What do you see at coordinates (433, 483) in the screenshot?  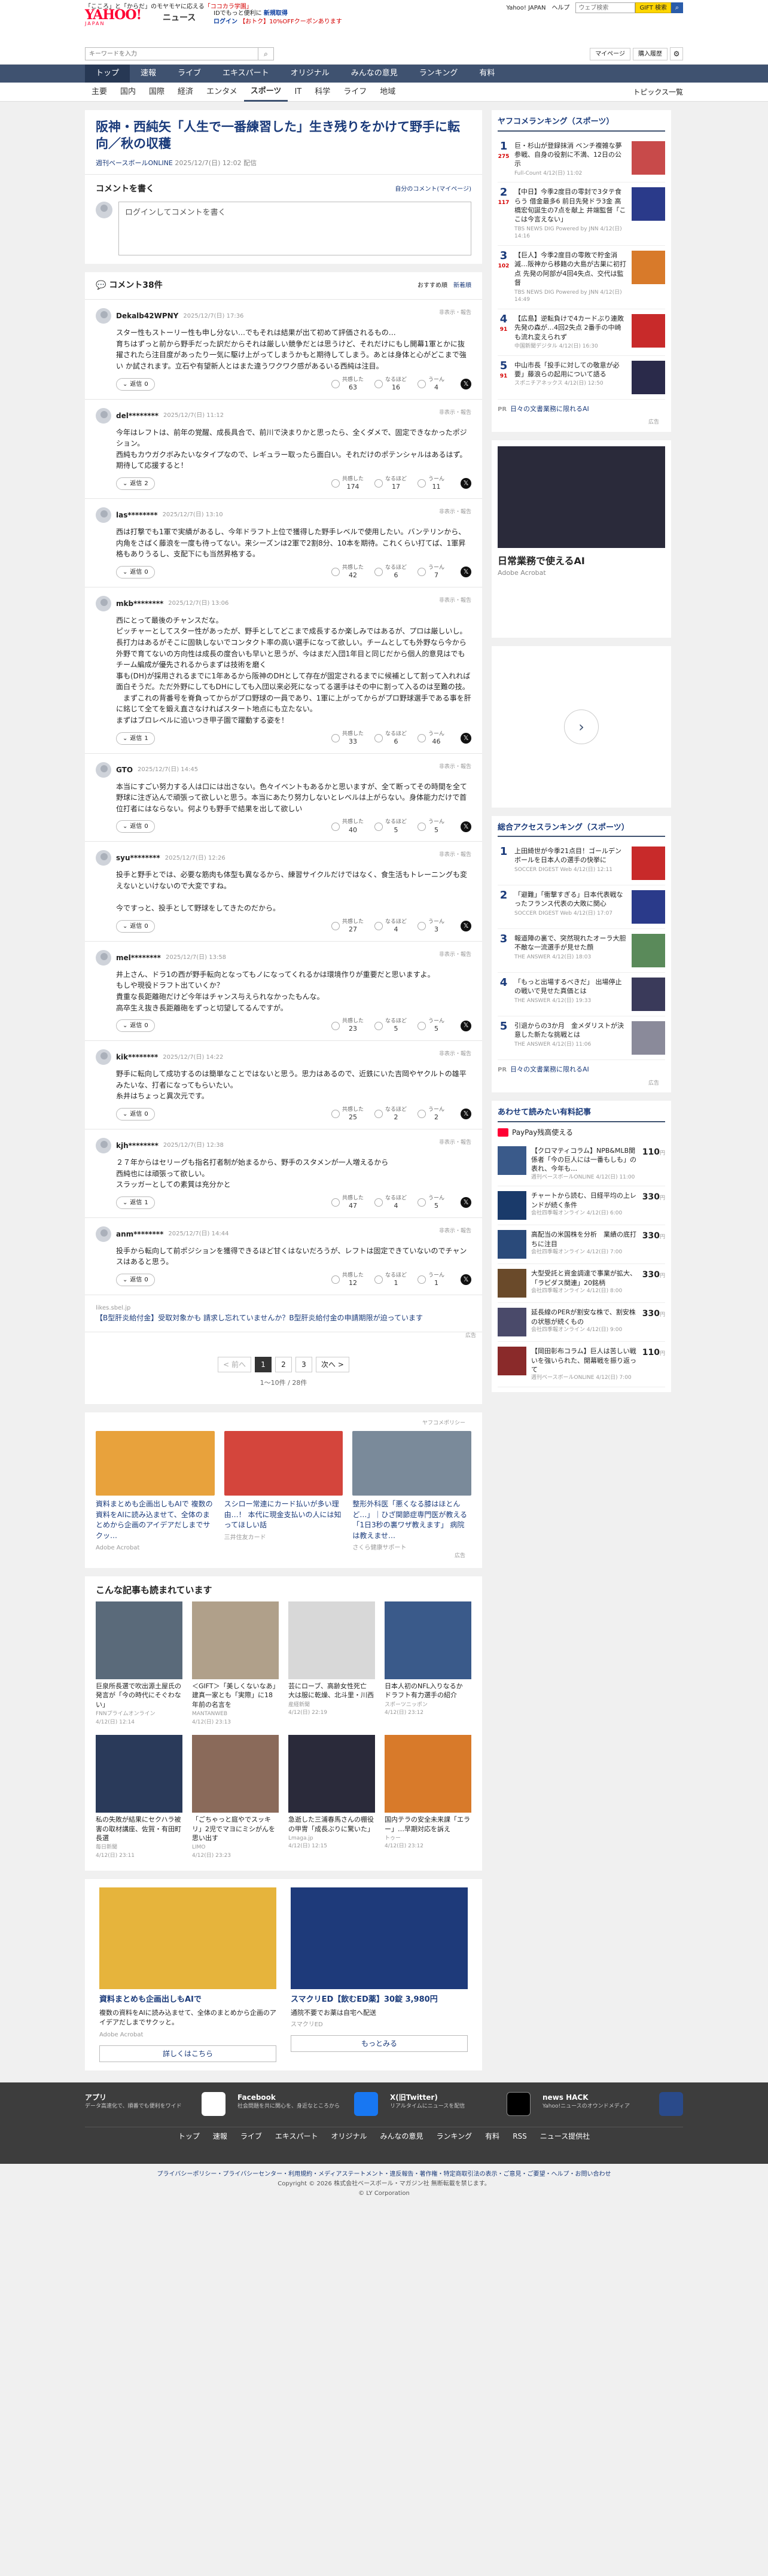 I see `hmm-button: うーん 11` at bounding box center [433, 483].